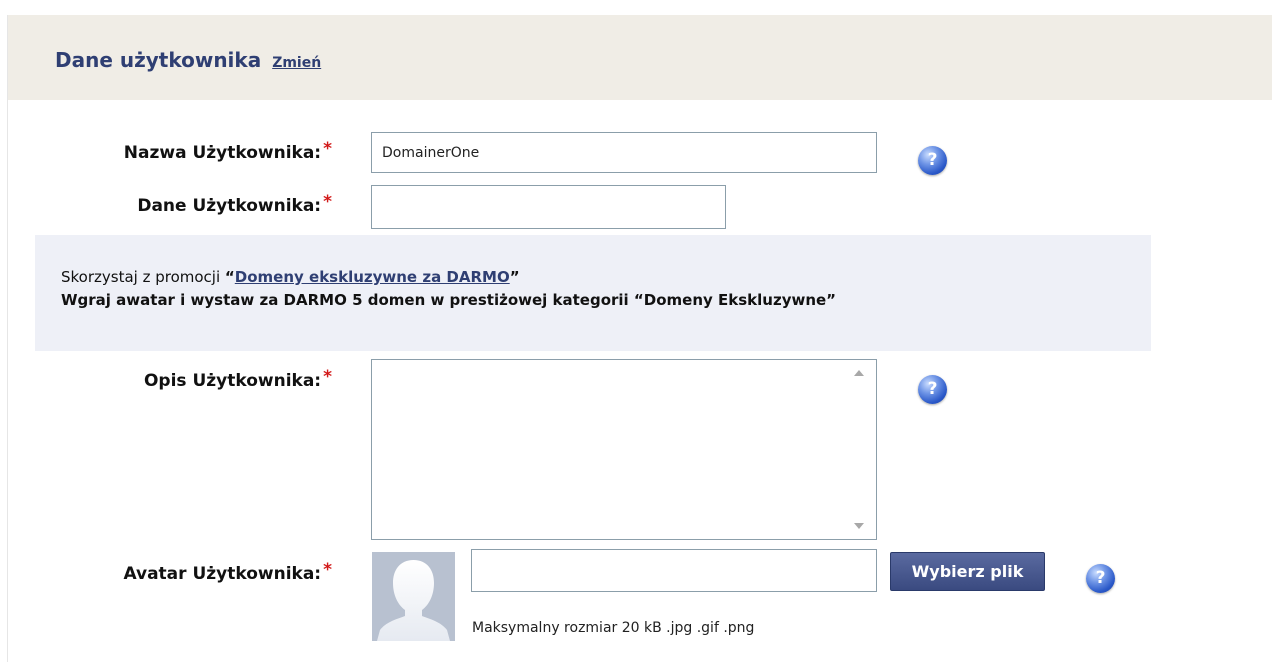 The height and width of the screenshot is (662, 1272). Describe the element at coordinates (624, 152) in the screenshot. I see `username-input` at that location.